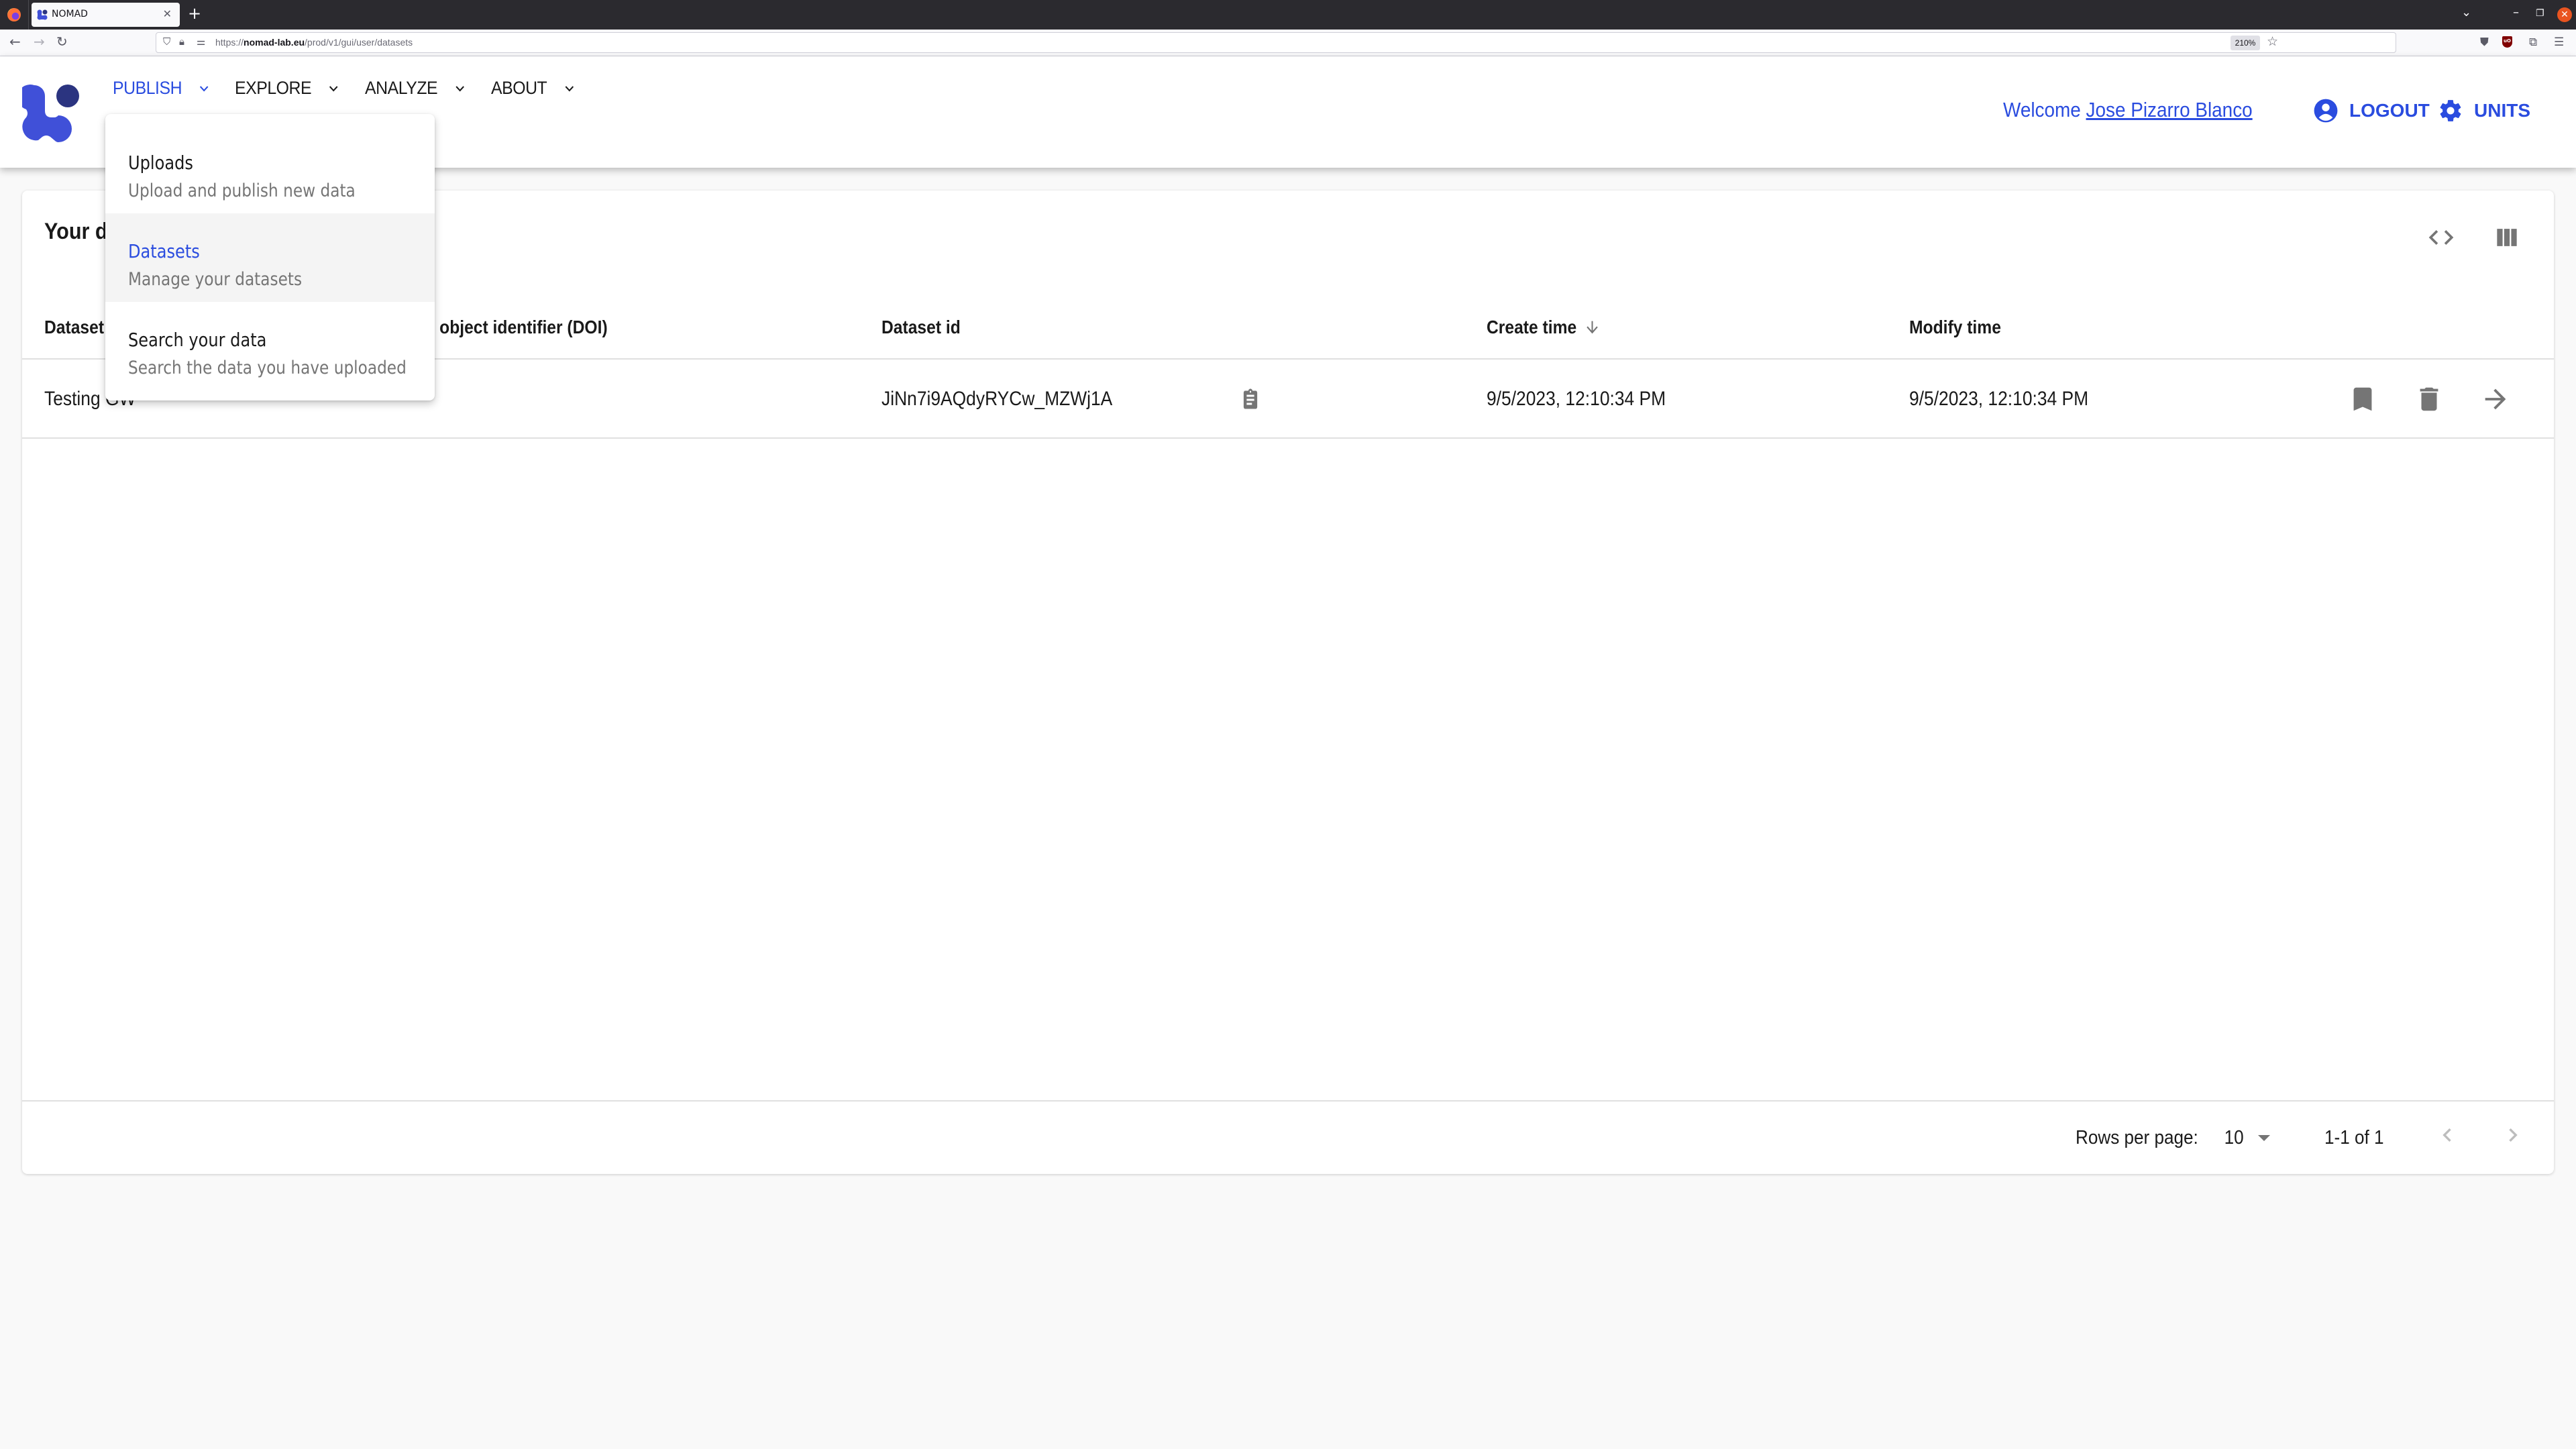 The image size is (2576, 1449). I want to click on menu-item-description: Manage your datasets, so click(215, 279).